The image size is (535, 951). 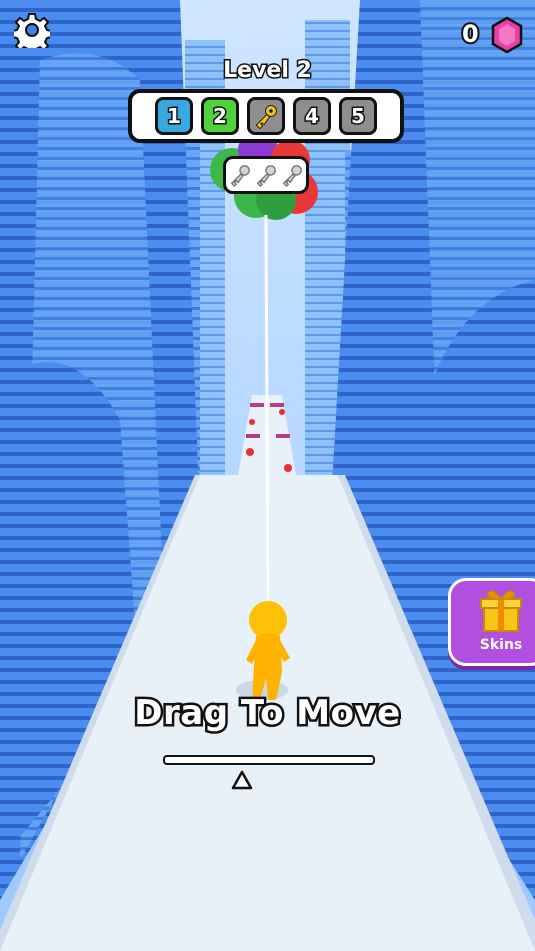 I want to click on level-progress: 1 2 4 5, so click(x=266, y=116).